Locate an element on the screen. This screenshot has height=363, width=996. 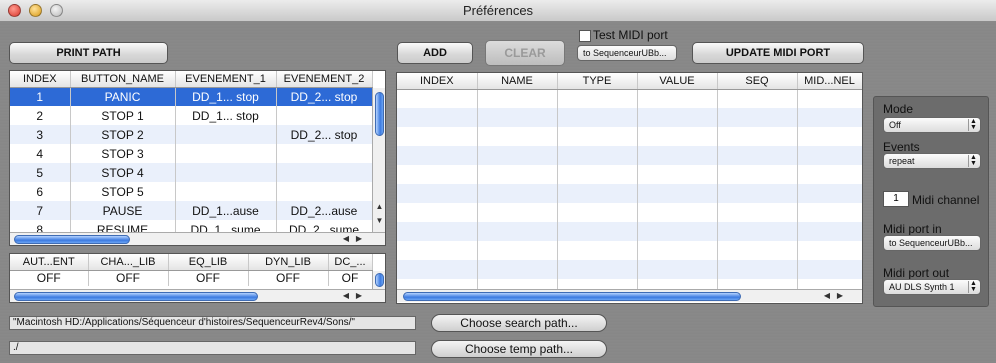
table-cell: DD_1...ause is located at coordinates (226, 210).